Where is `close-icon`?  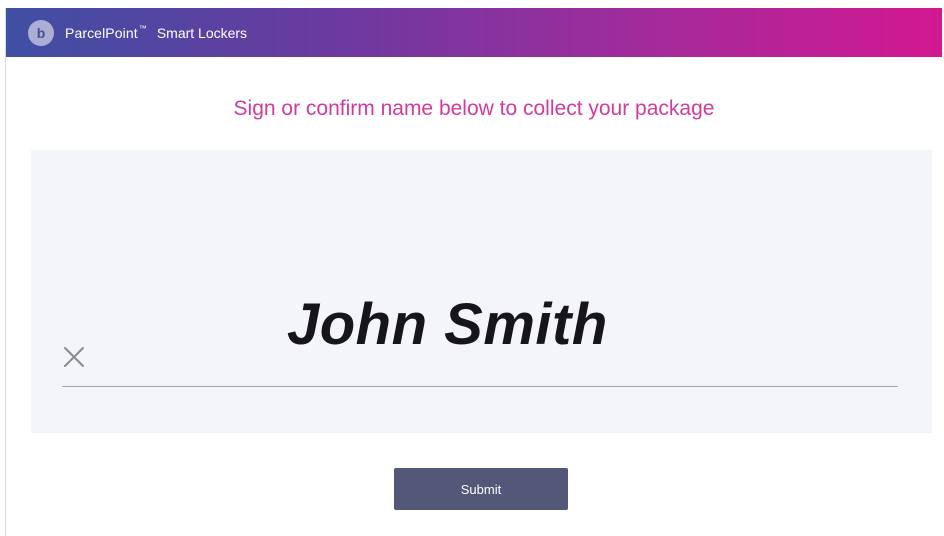 close-icon is located at coordinates (74, 357).